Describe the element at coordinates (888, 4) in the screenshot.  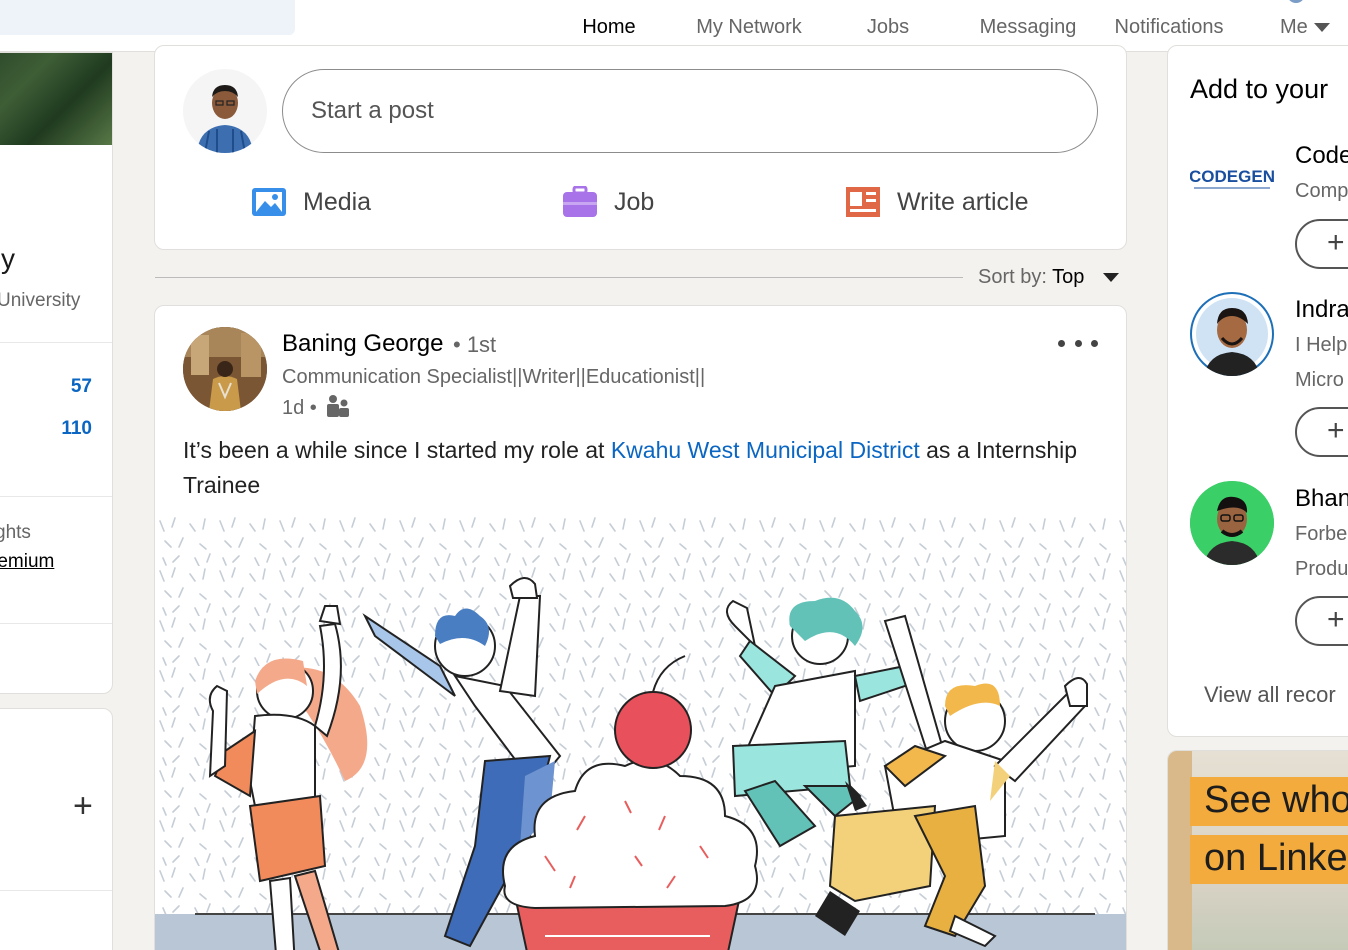
I see `briefcase-icon` at that location.